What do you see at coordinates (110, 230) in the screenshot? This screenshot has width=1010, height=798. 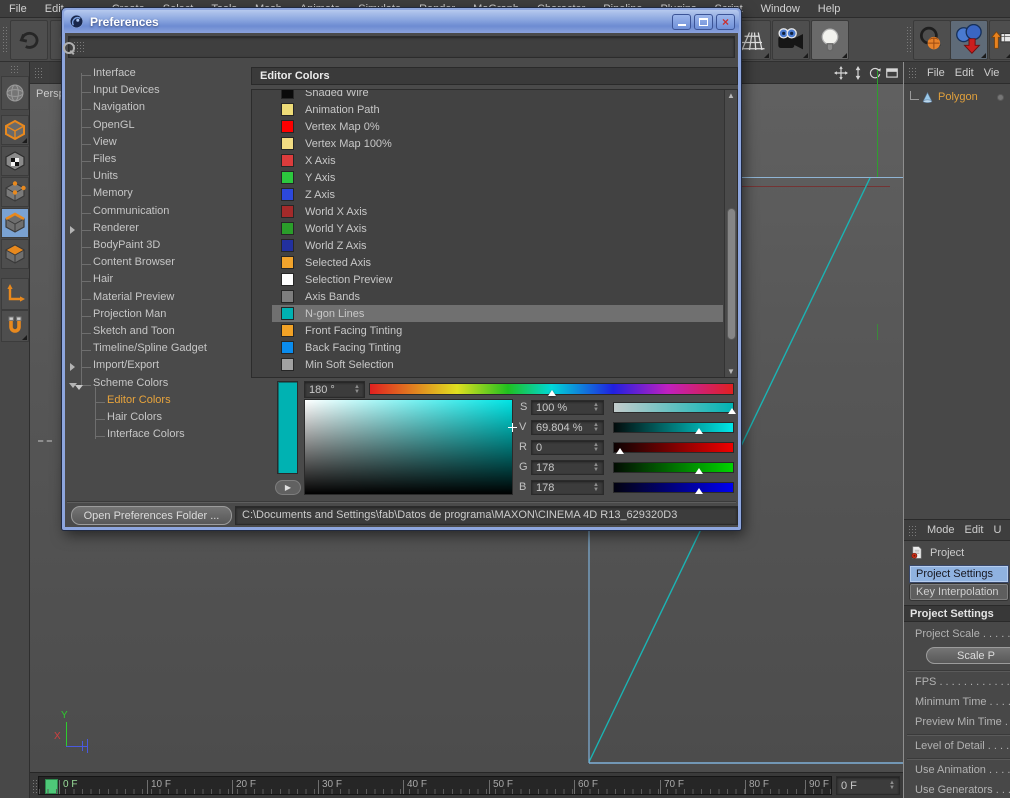 I see `tree-item-renderer: Renderer` at bounding box center [110, 230].